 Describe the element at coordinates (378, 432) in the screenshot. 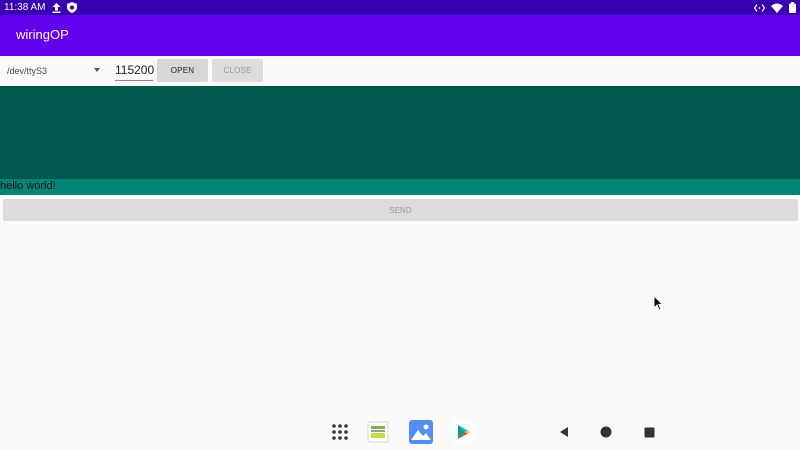

I see `gallery-app-icon` at that location.